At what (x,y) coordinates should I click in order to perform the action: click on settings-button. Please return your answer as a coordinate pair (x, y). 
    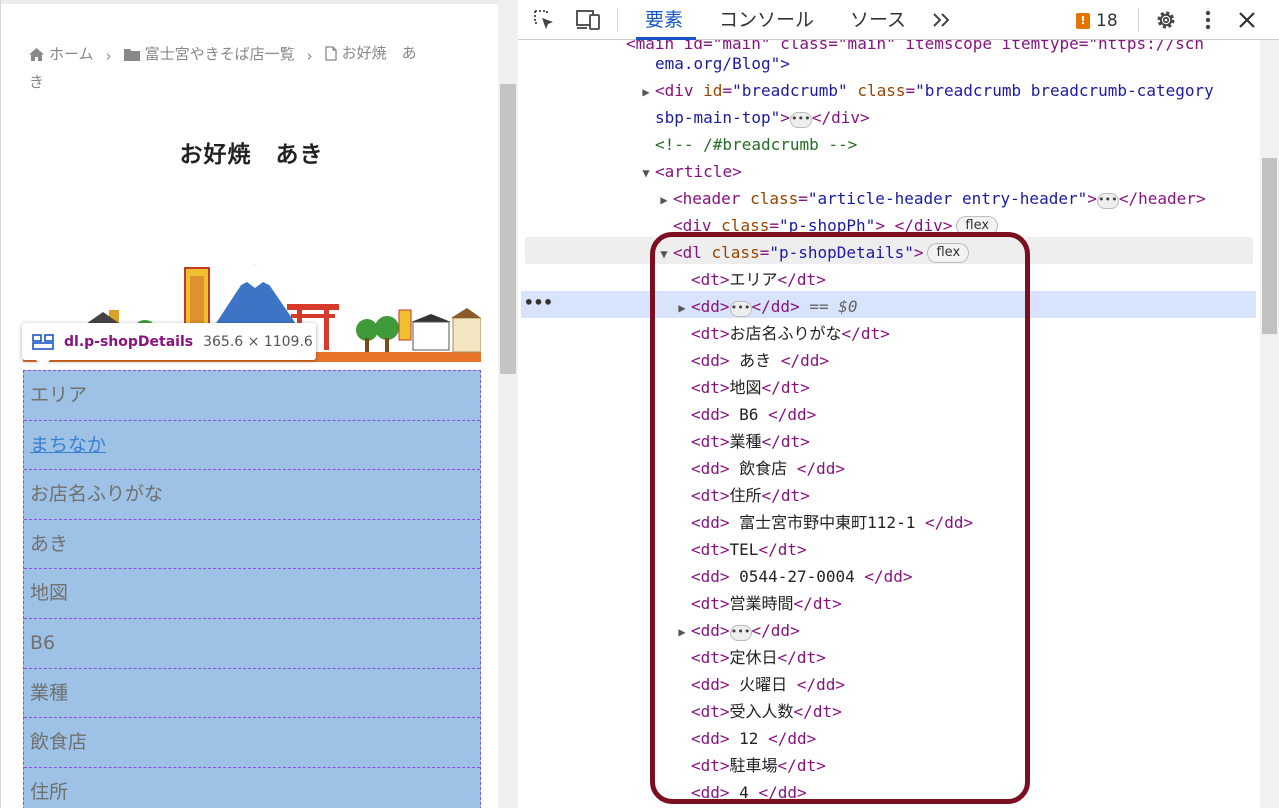
    Looking at the image, I should click on (1166, 20).